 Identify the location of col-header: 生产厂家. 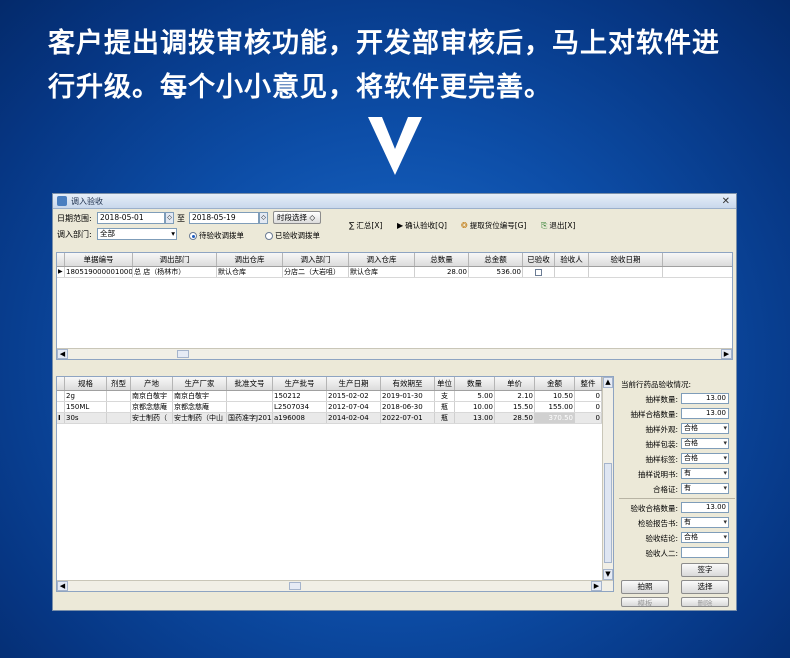
(200, 383).